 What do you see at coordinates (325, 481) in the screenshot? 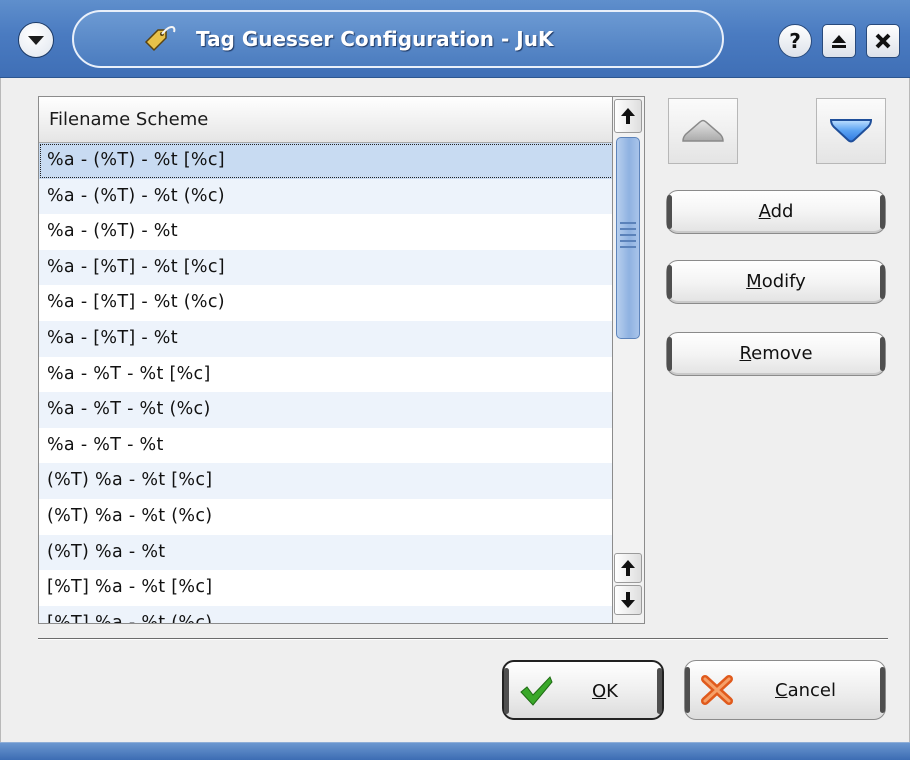
I see `list-item: (%T) %a - %t [%c]` at bounding box center [325, 481].